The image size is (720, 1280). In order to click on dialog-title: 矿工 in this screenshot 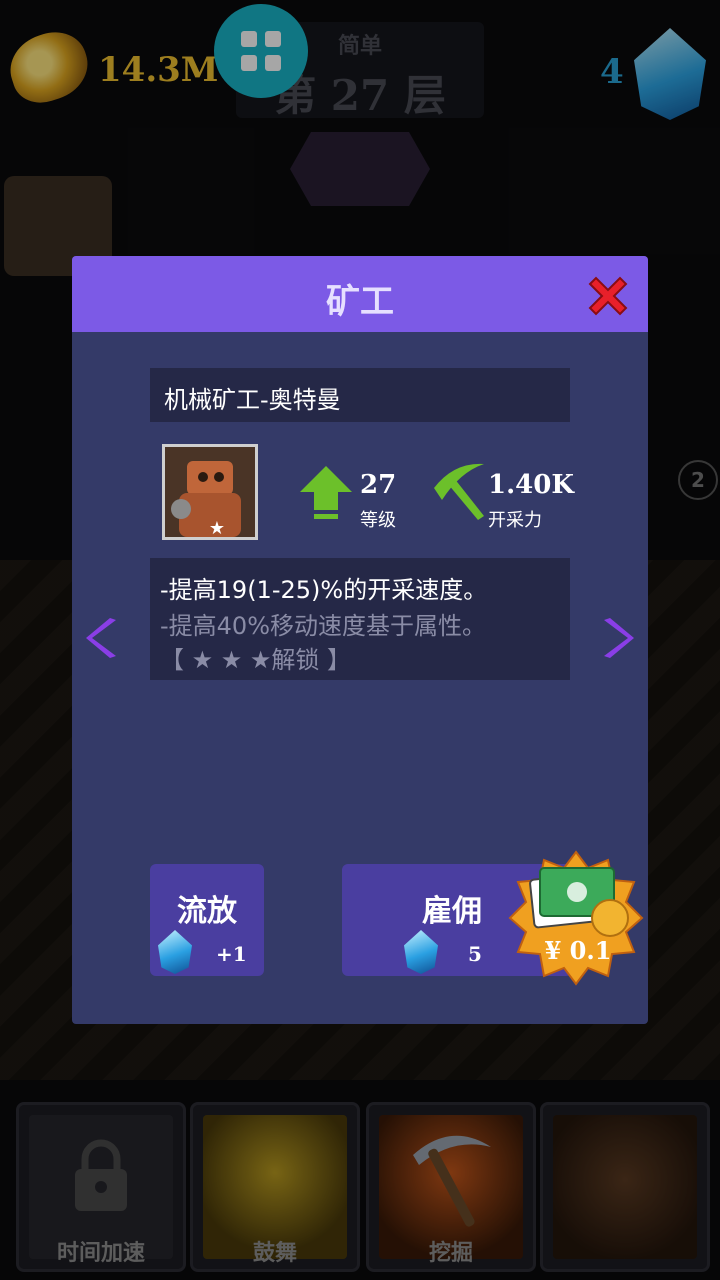, I will do `click(360, 302)`.